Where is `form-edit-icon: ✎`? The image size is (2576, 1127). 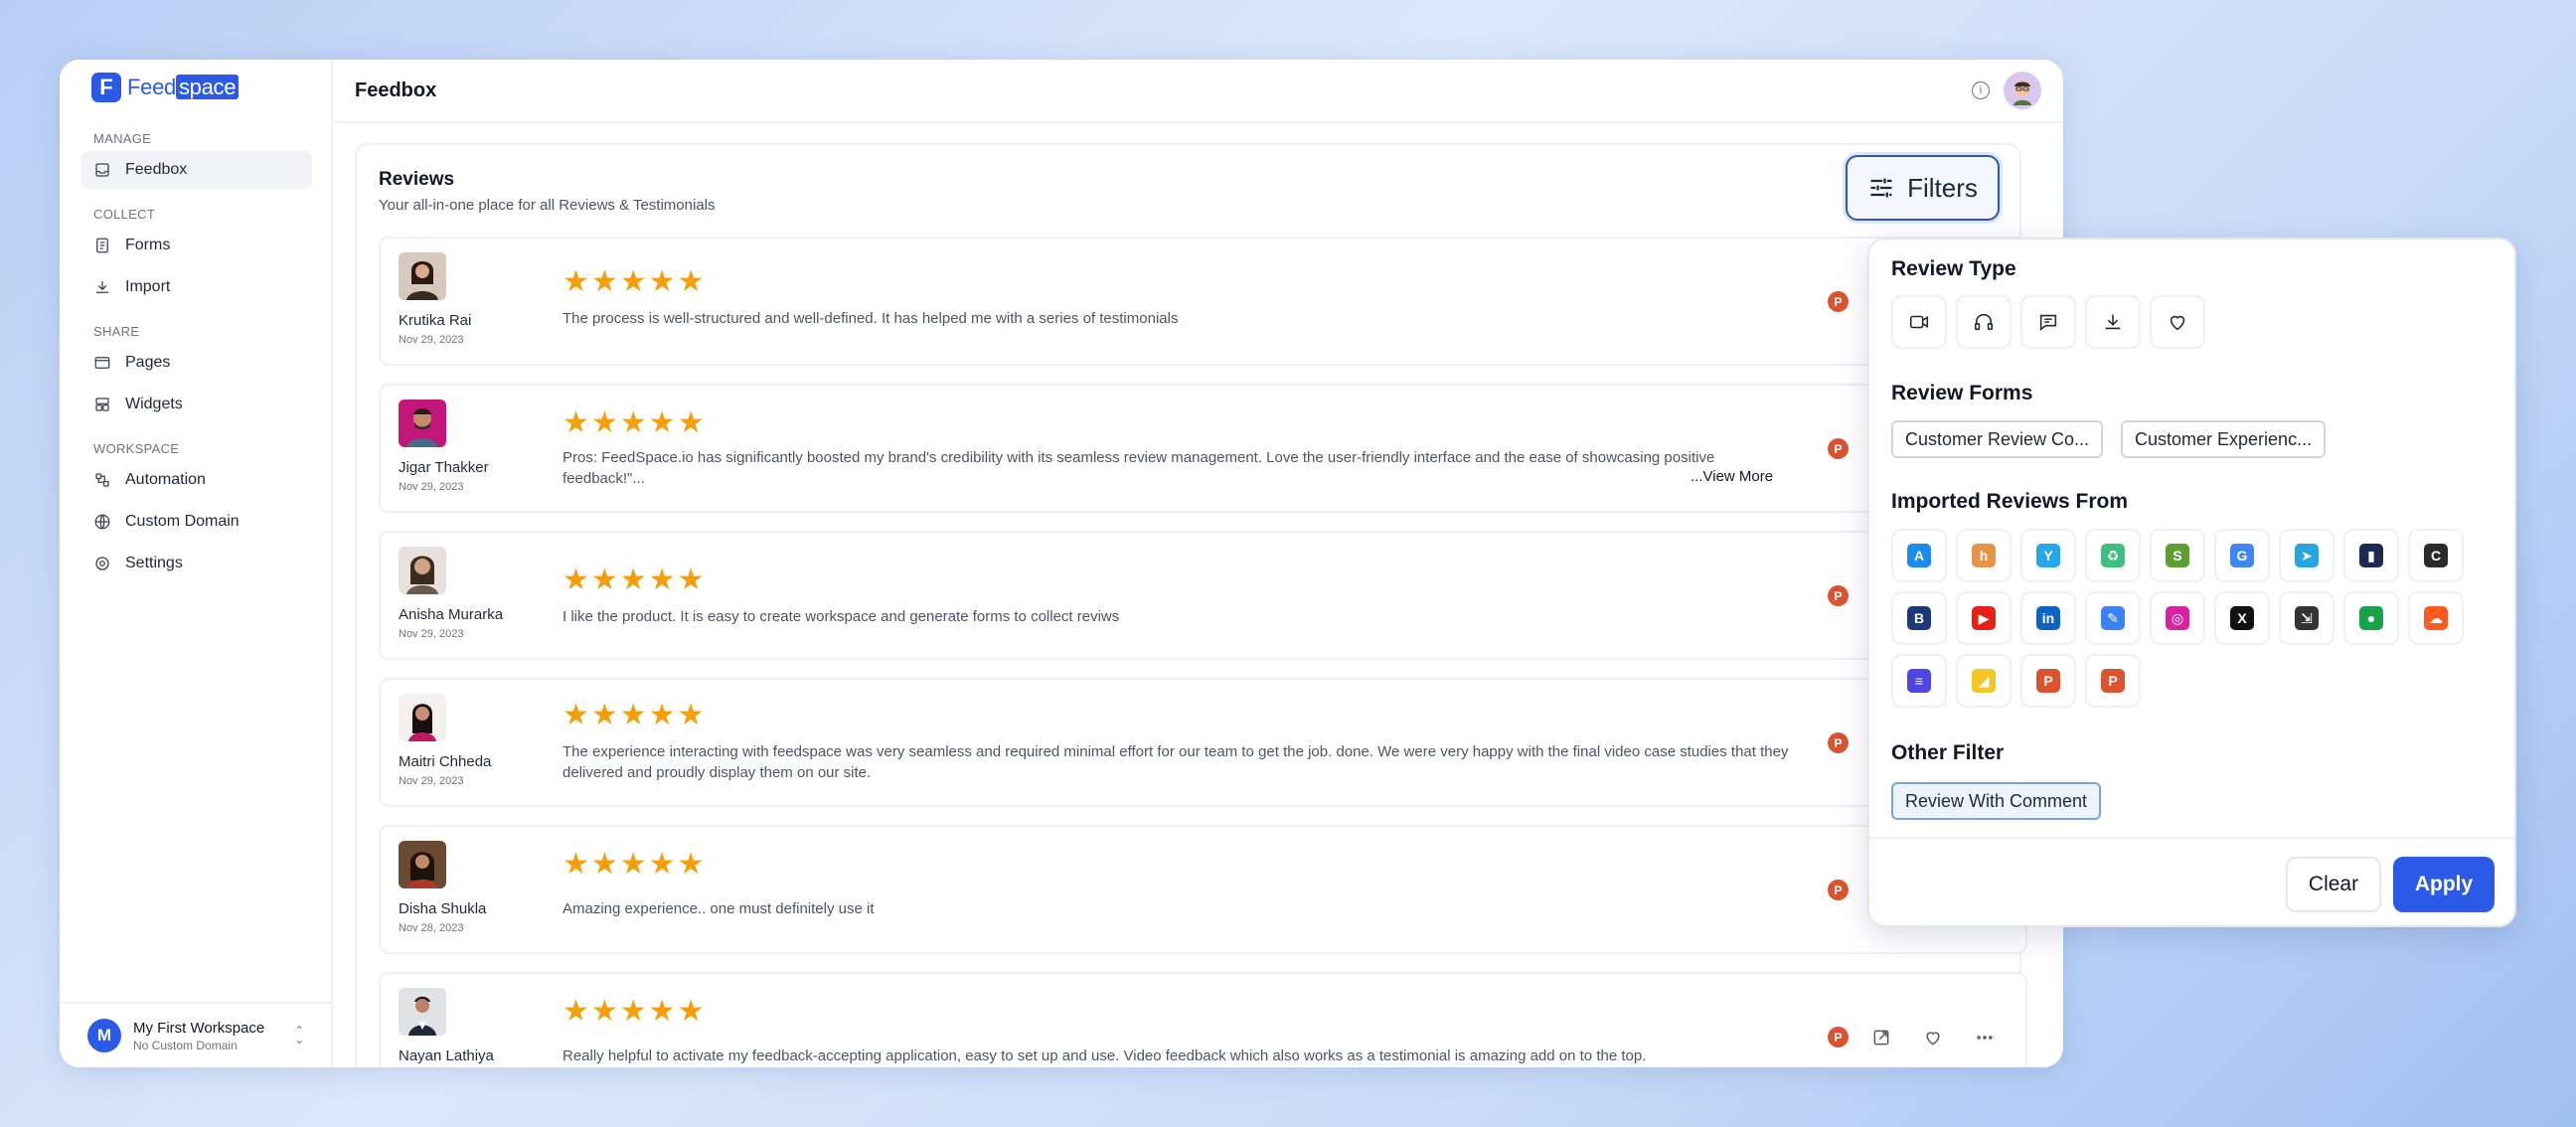 form-edit-icon: ✎ is located at coordinates (2113, 618).